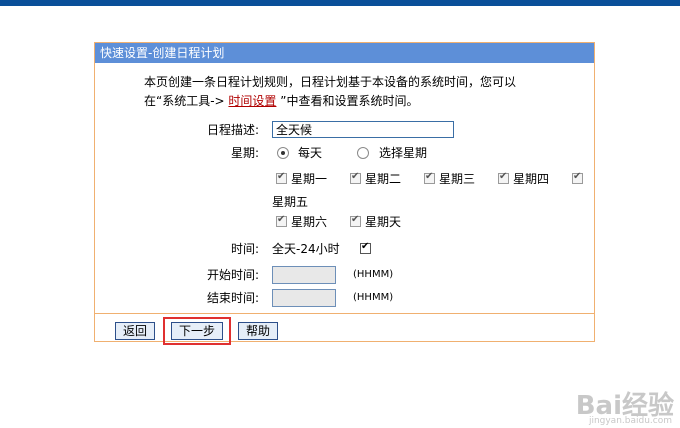 The height and width of the screenshot is (428, 680). What do you see at coordinates (403, 153) in the screenshot?
I see `radio-select-label: 选择星期` at bounding box center [403, 153].